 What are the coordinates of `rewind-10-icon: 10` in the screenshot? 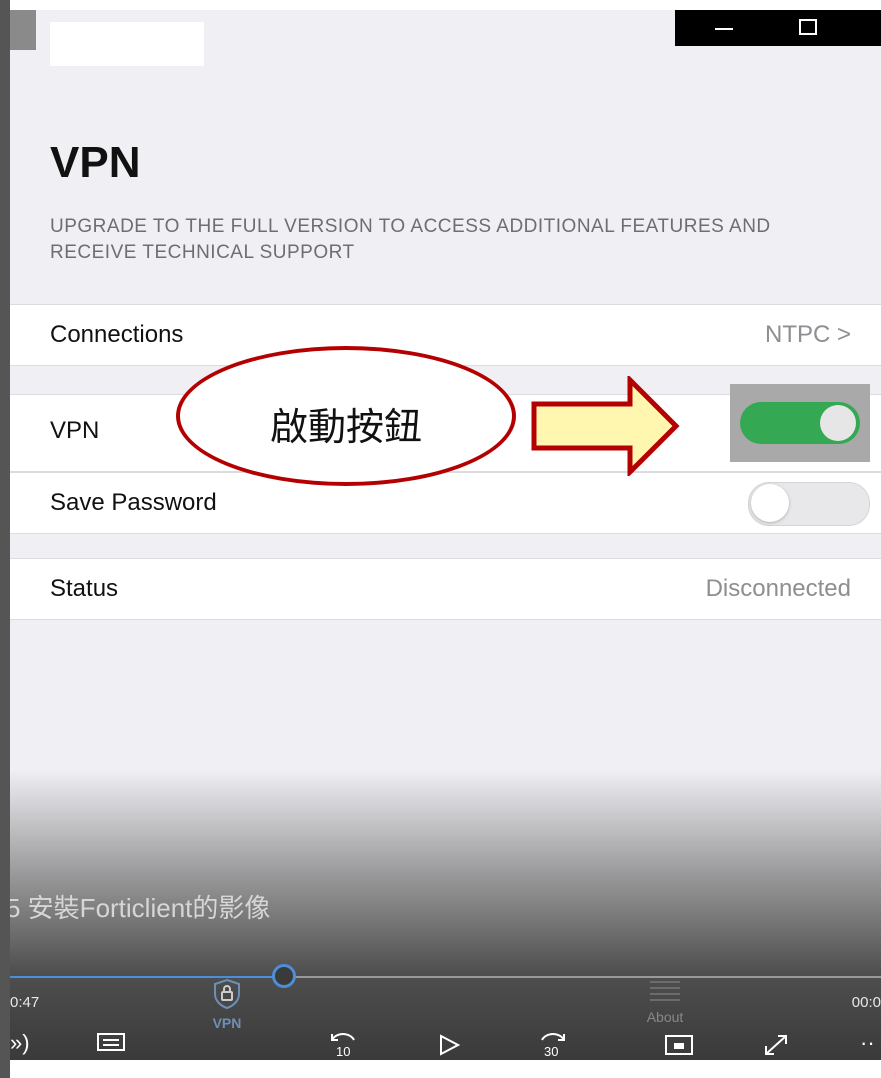 It's located at (343, 1044).